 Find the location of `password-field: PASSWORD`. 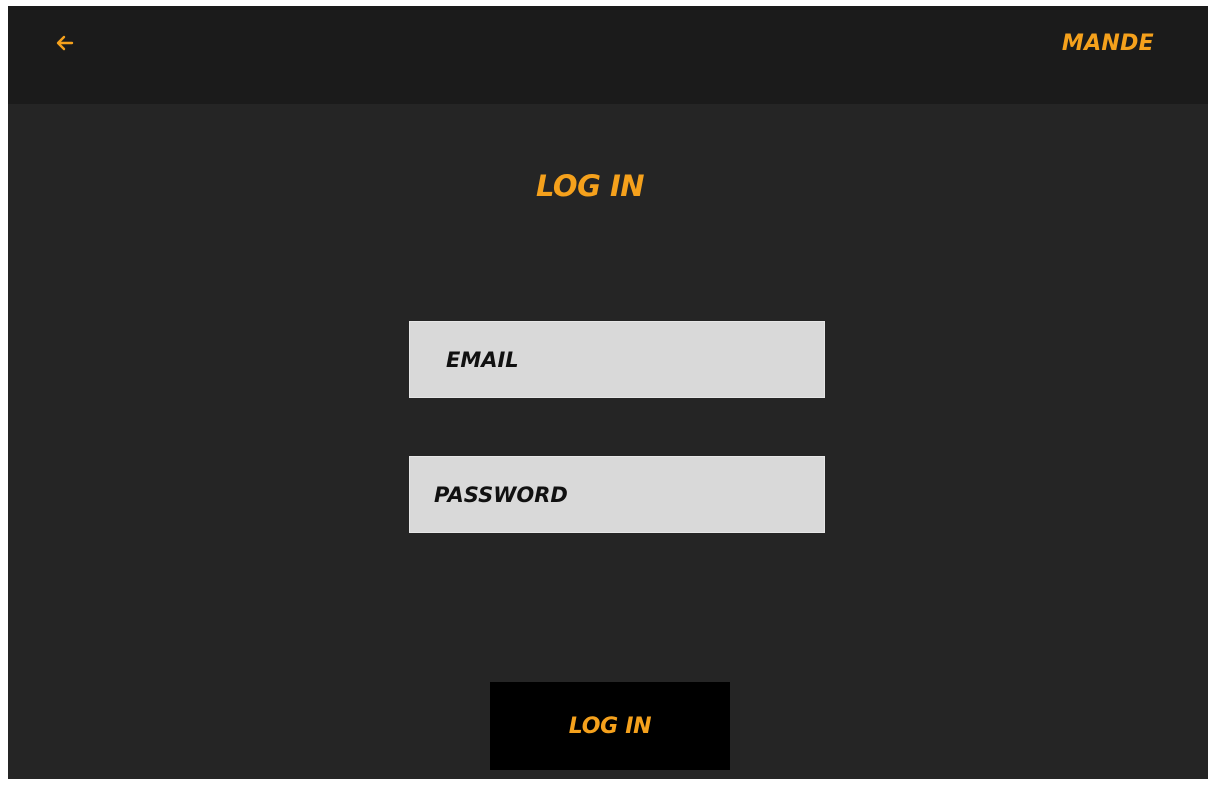

password-field: PASSWORD is located at coordinates (617, 494).